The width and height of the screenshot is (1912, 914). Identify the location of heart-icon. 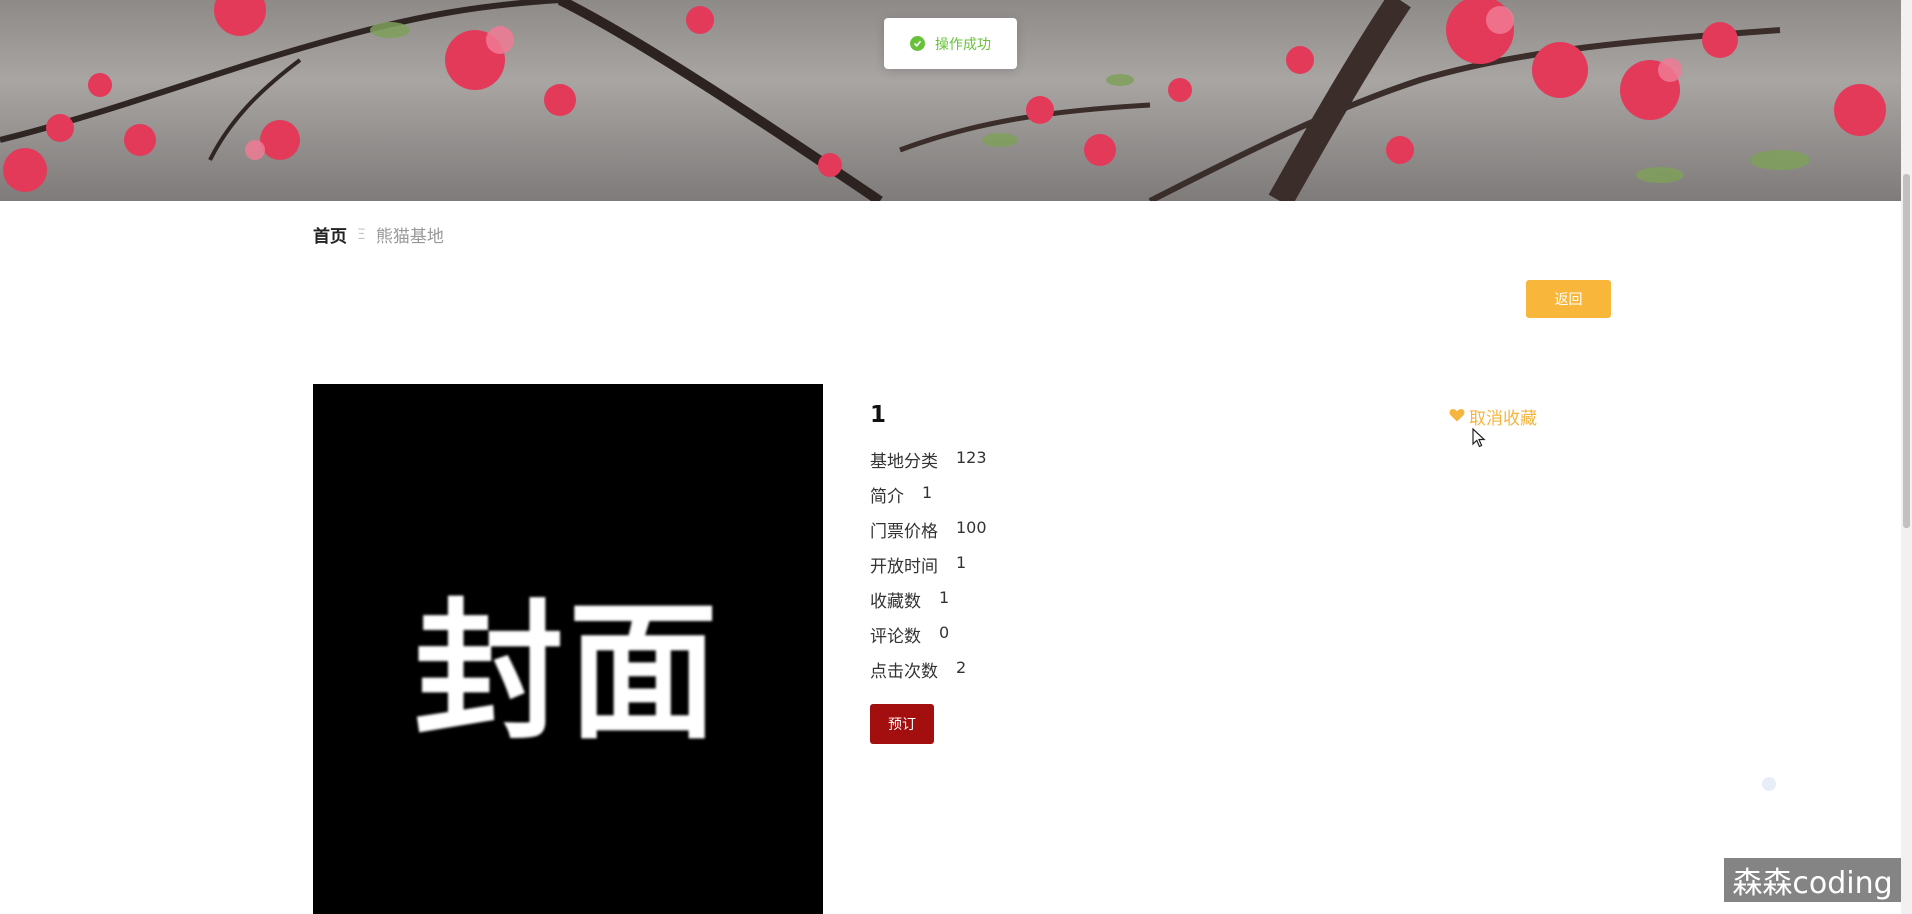
(1457, 417).